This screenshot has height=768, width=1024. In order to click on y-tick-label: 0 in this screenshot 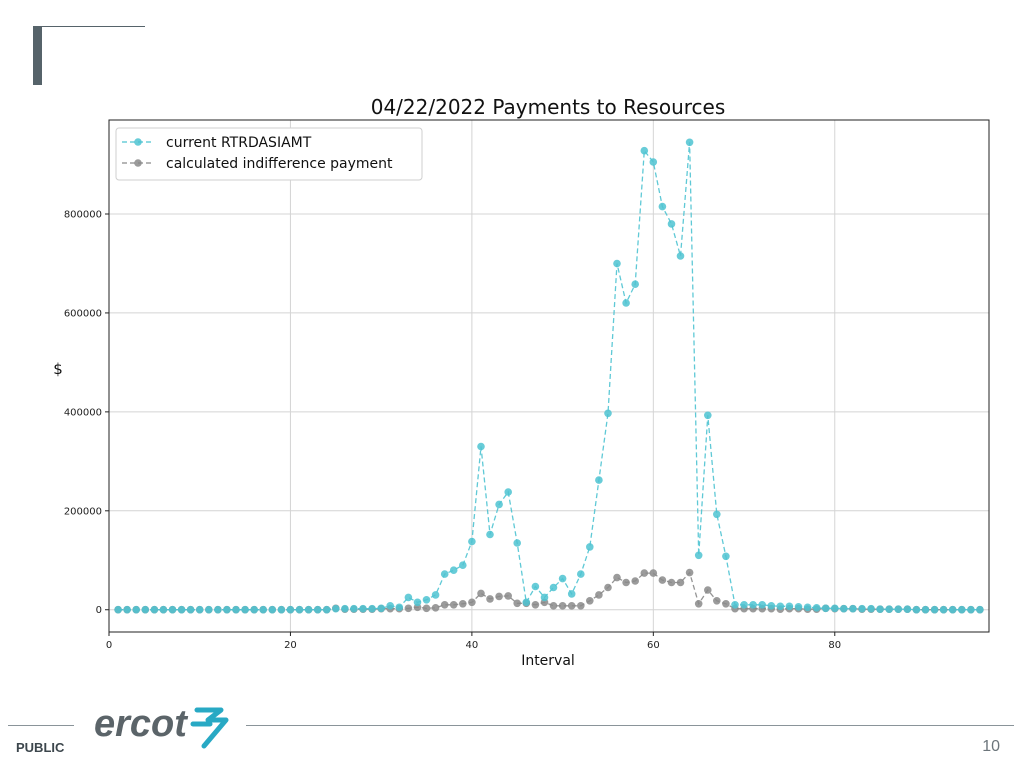, I will do `click(99, 610)`.